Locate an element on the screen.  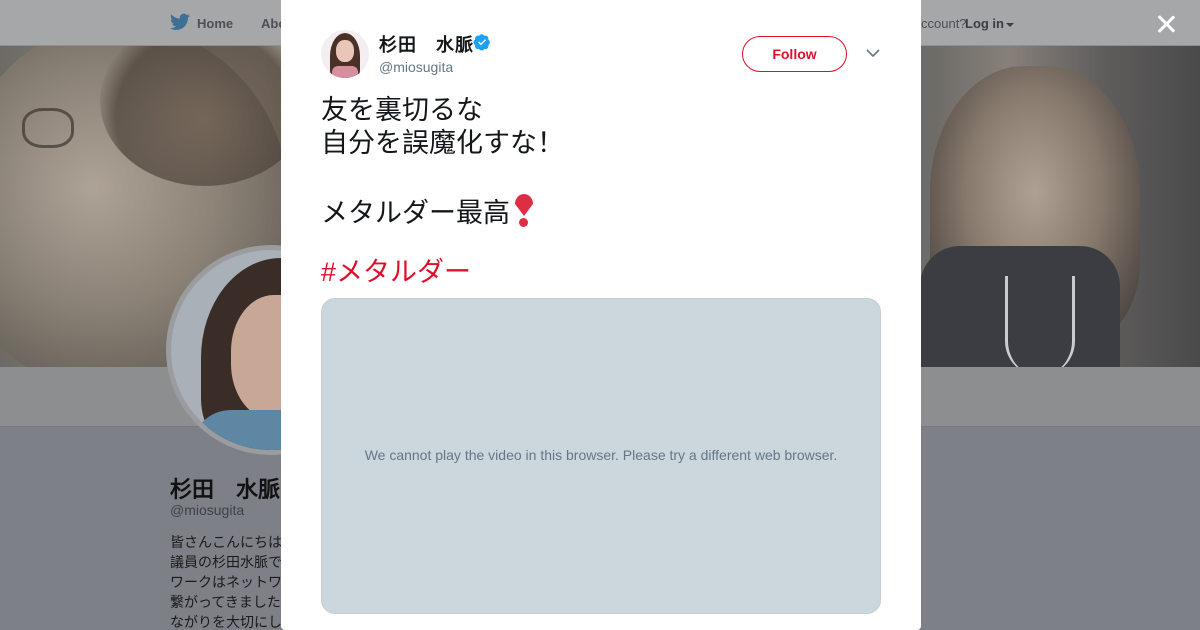
author-name: 杉田 水脈 is located at coordinates (426, 44).